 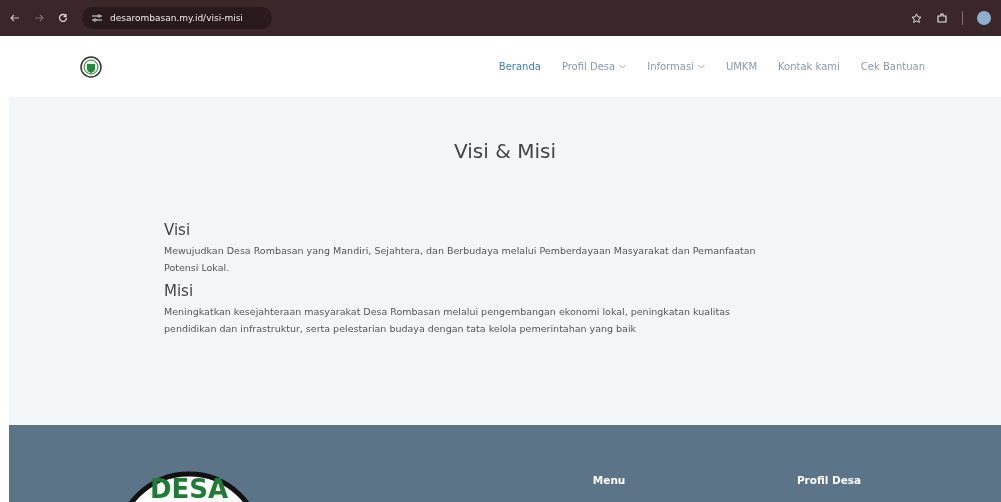 I want to click on page-title: Visi & Misi, so click(x=505, y=151).